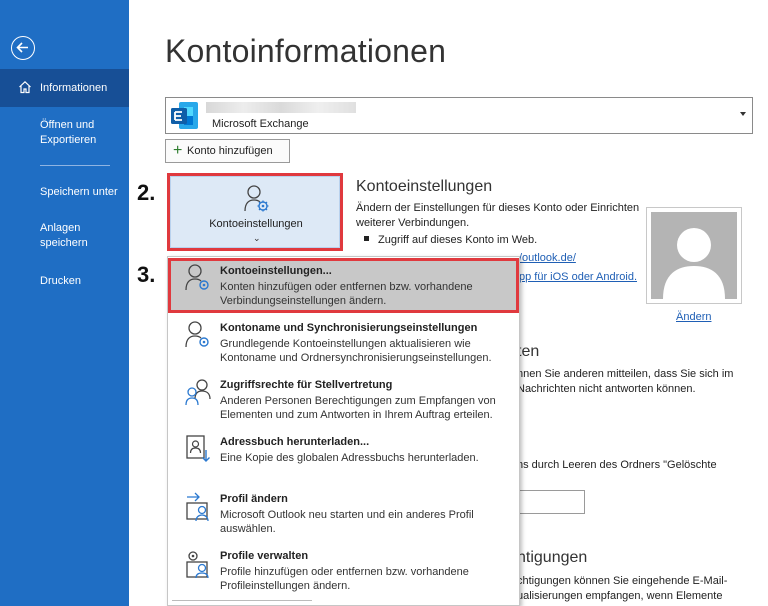 This screenshot has height=606, width=768. I want to click on change-profile-icon, so click(197, 507).